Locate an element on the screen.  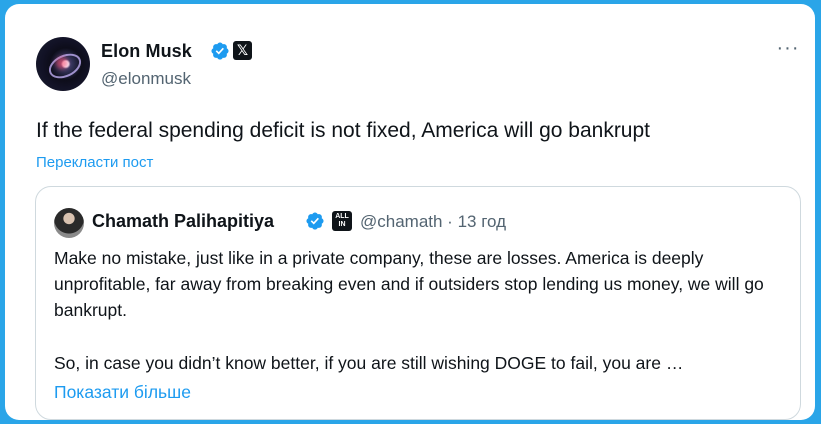
quoted-handle-time: @chamath · 13 год is located at coordinates (433, 222).